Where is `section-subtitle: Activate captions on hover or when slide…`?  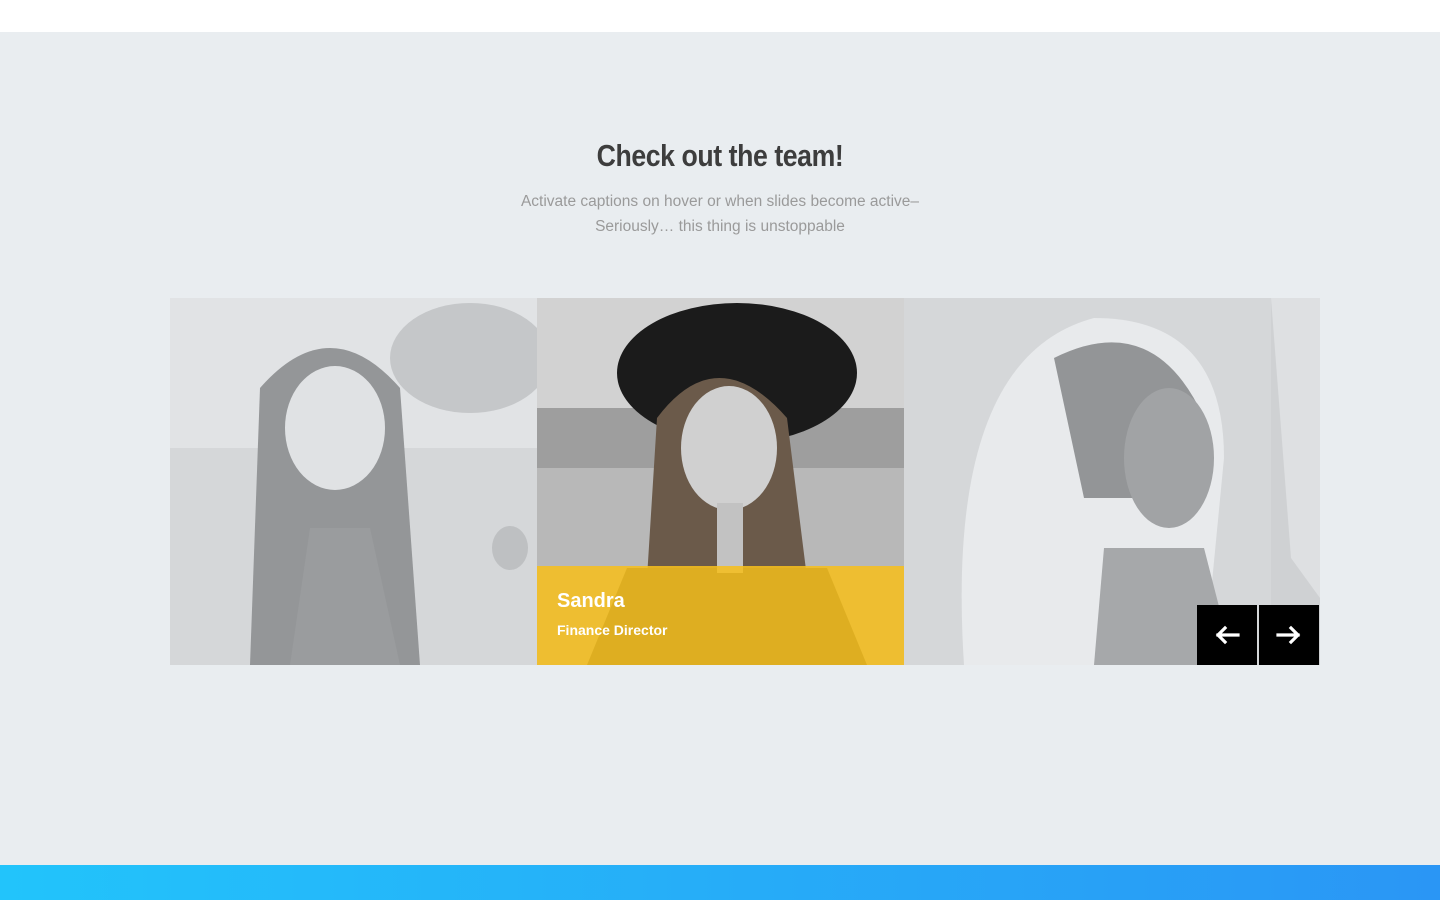
section-subtitle: Activate captions on hover or when slide… is located at coordinates (720, 214).